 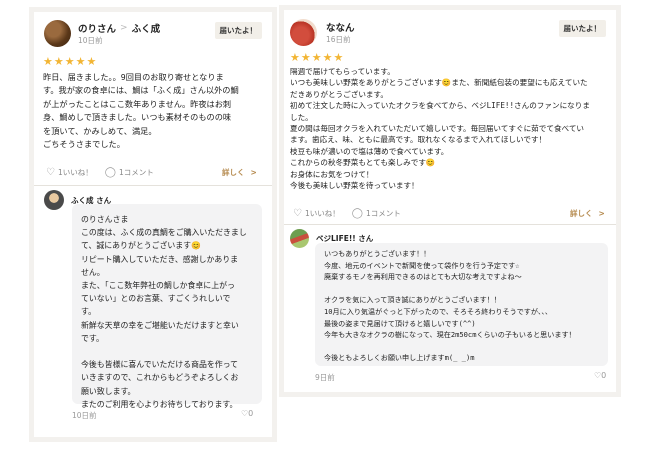 I want to click on post-date: 16日前, so click(x=338, y=39).